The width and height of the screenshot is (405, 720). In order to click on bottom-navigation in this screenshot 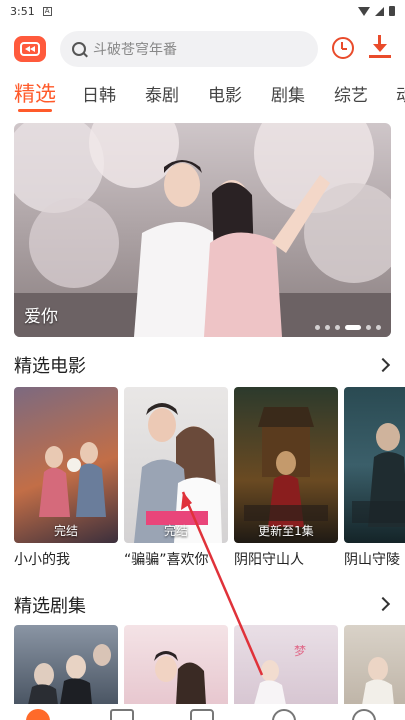, I will do `click(202, 712)`.